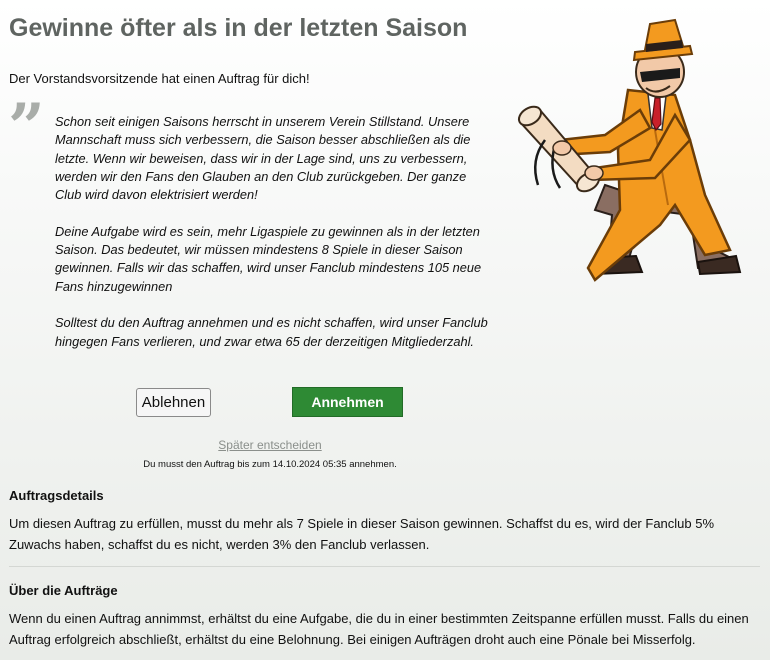  I want to click on chairman-with-scroll-illustration, so click(629, 150).